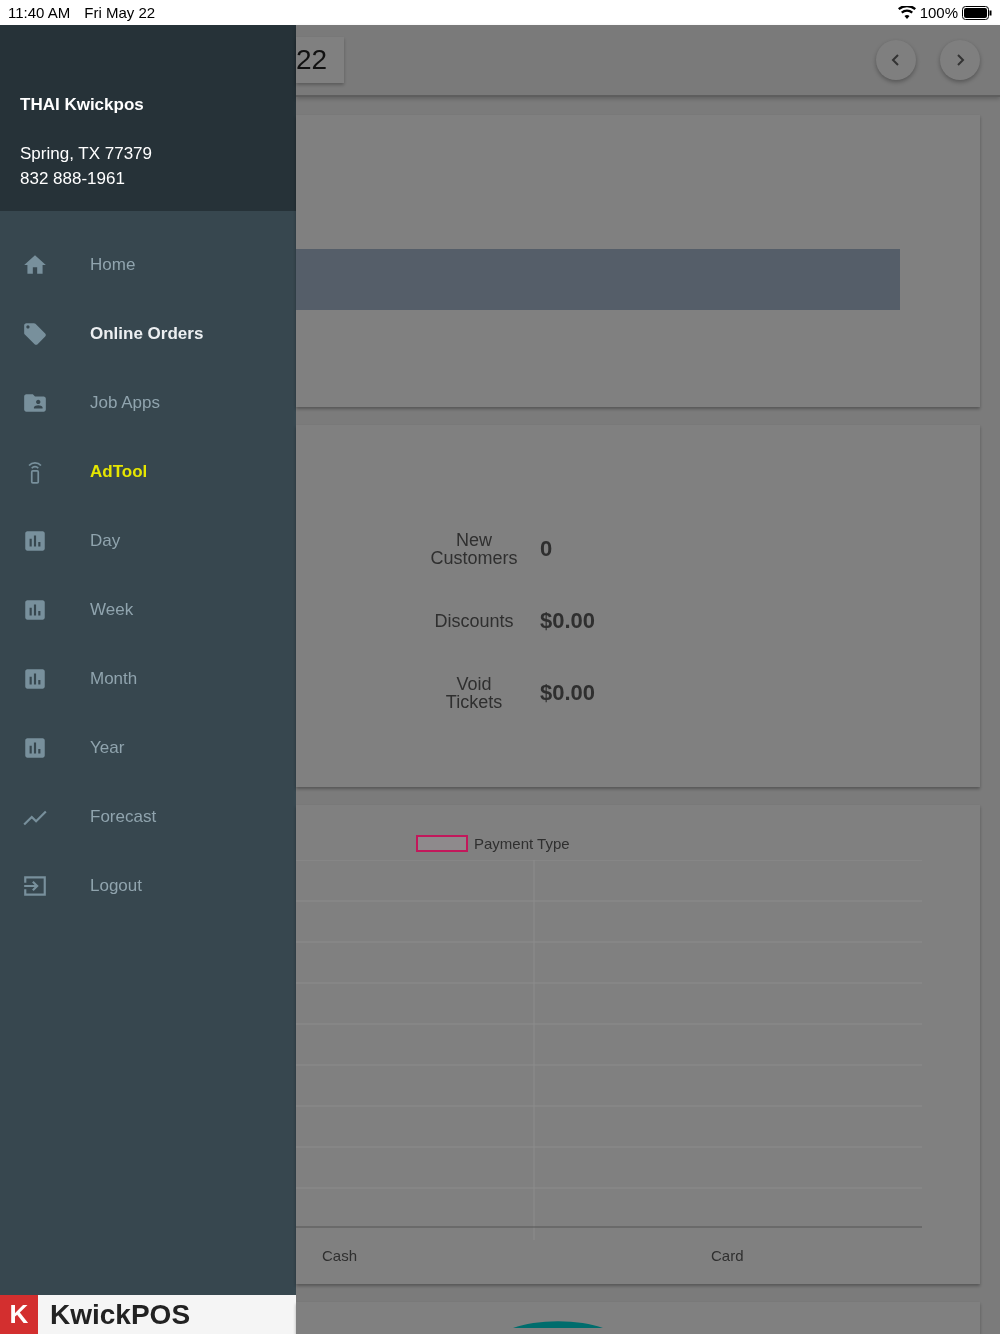 The image size is (1000, 1334). I want to click on menu-item: Home, so click(148, 264).